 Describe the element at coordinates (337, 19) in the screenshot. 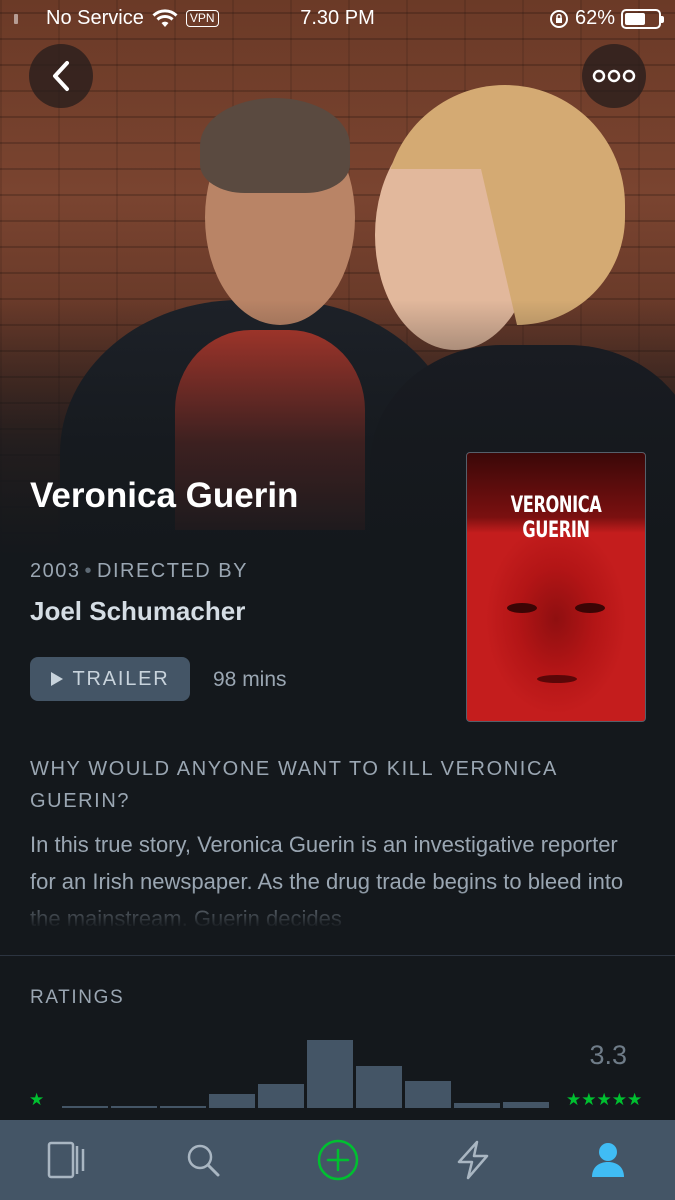

I see `status-bar: No Service VPN 7.30 PM 62%` at that location.